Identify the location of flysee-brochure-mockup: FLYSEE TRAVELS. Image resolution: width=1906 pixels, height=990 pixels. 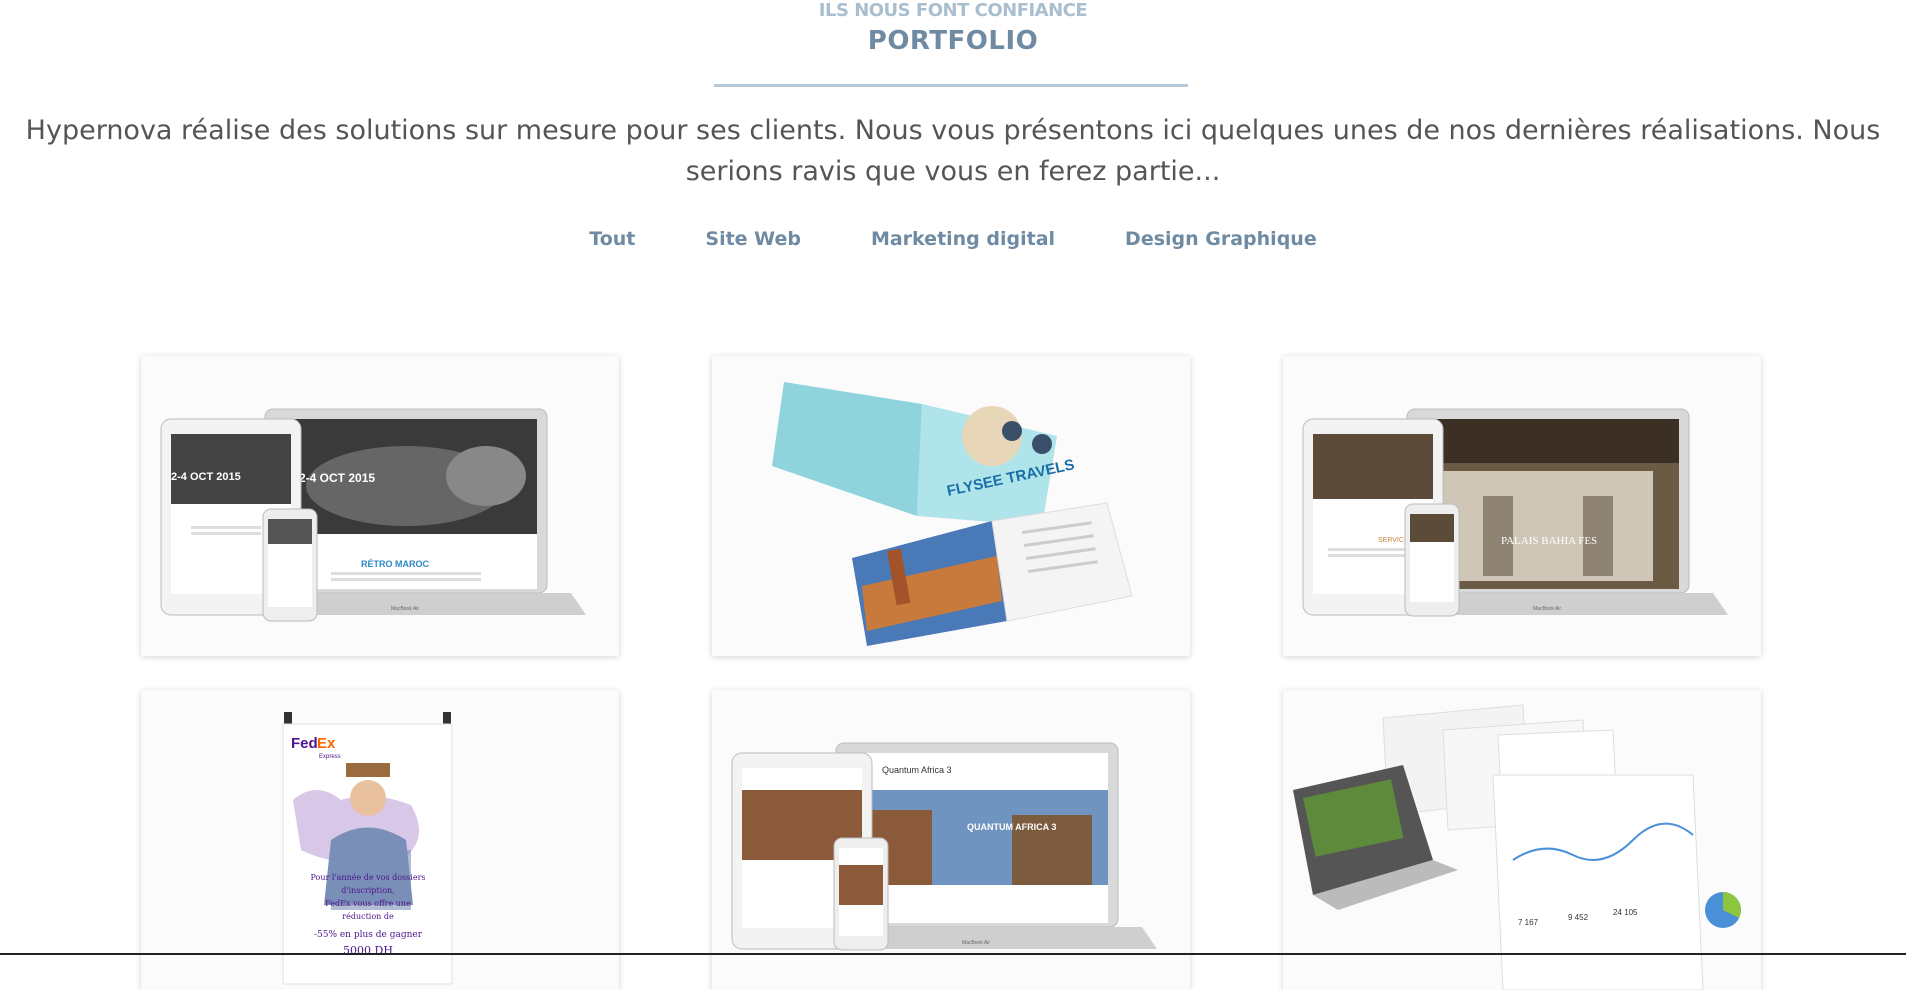
(951, 506).